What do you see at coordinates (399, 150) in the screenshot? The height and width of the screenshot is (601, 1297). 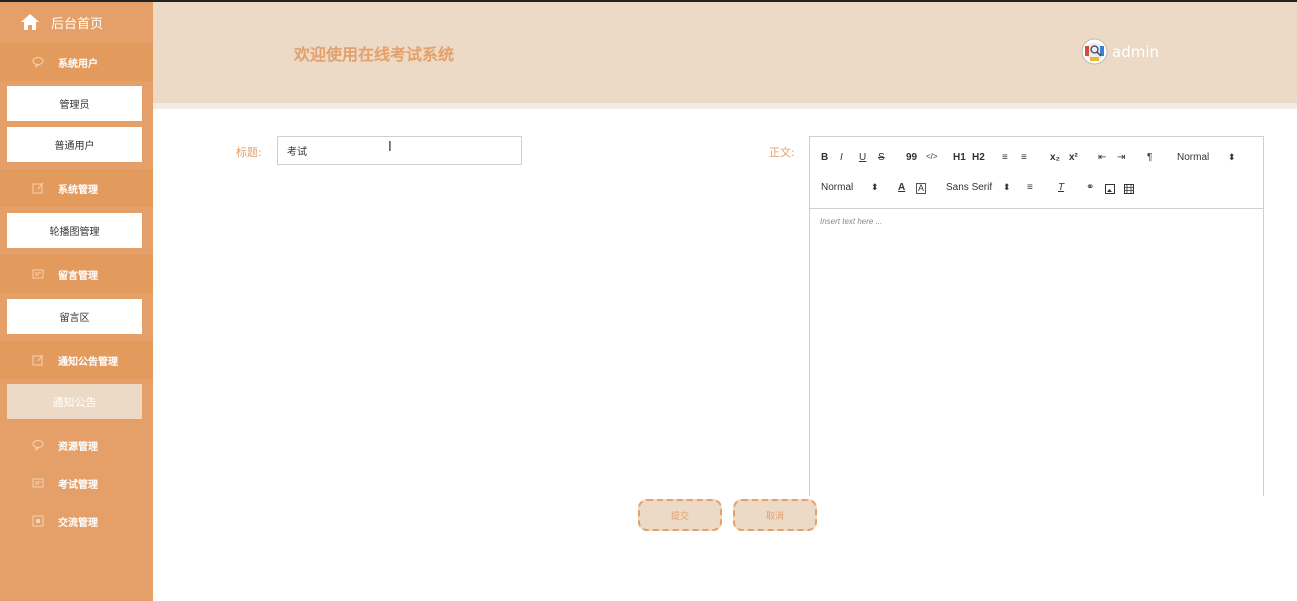 I see `title-input` at bounding box center [399, 150].